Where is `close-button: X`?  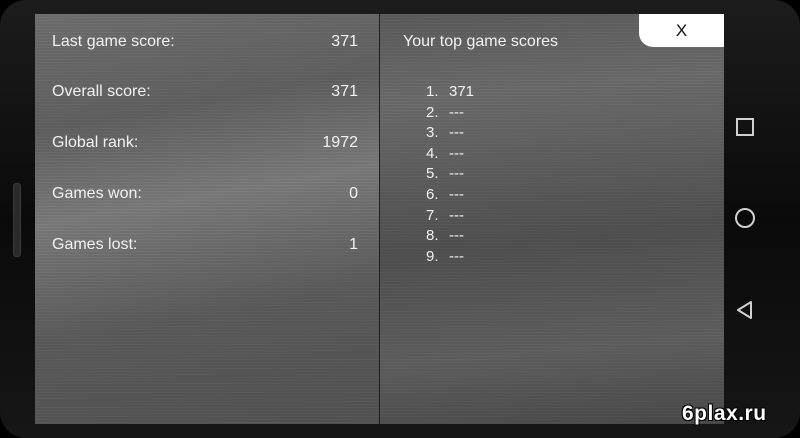
close-button: X is located at coordinates (681, 30).